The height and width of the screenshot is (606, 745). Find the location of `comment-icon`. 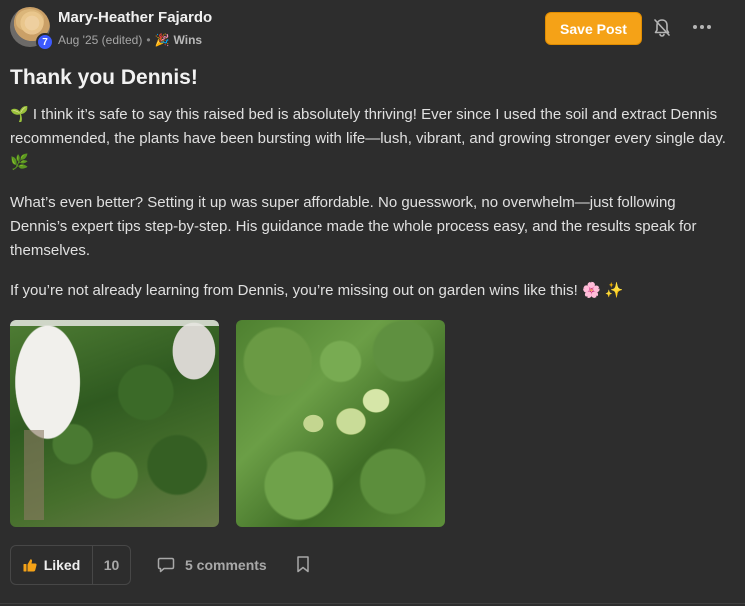

comment-icon is located at coordinates (166, 565).